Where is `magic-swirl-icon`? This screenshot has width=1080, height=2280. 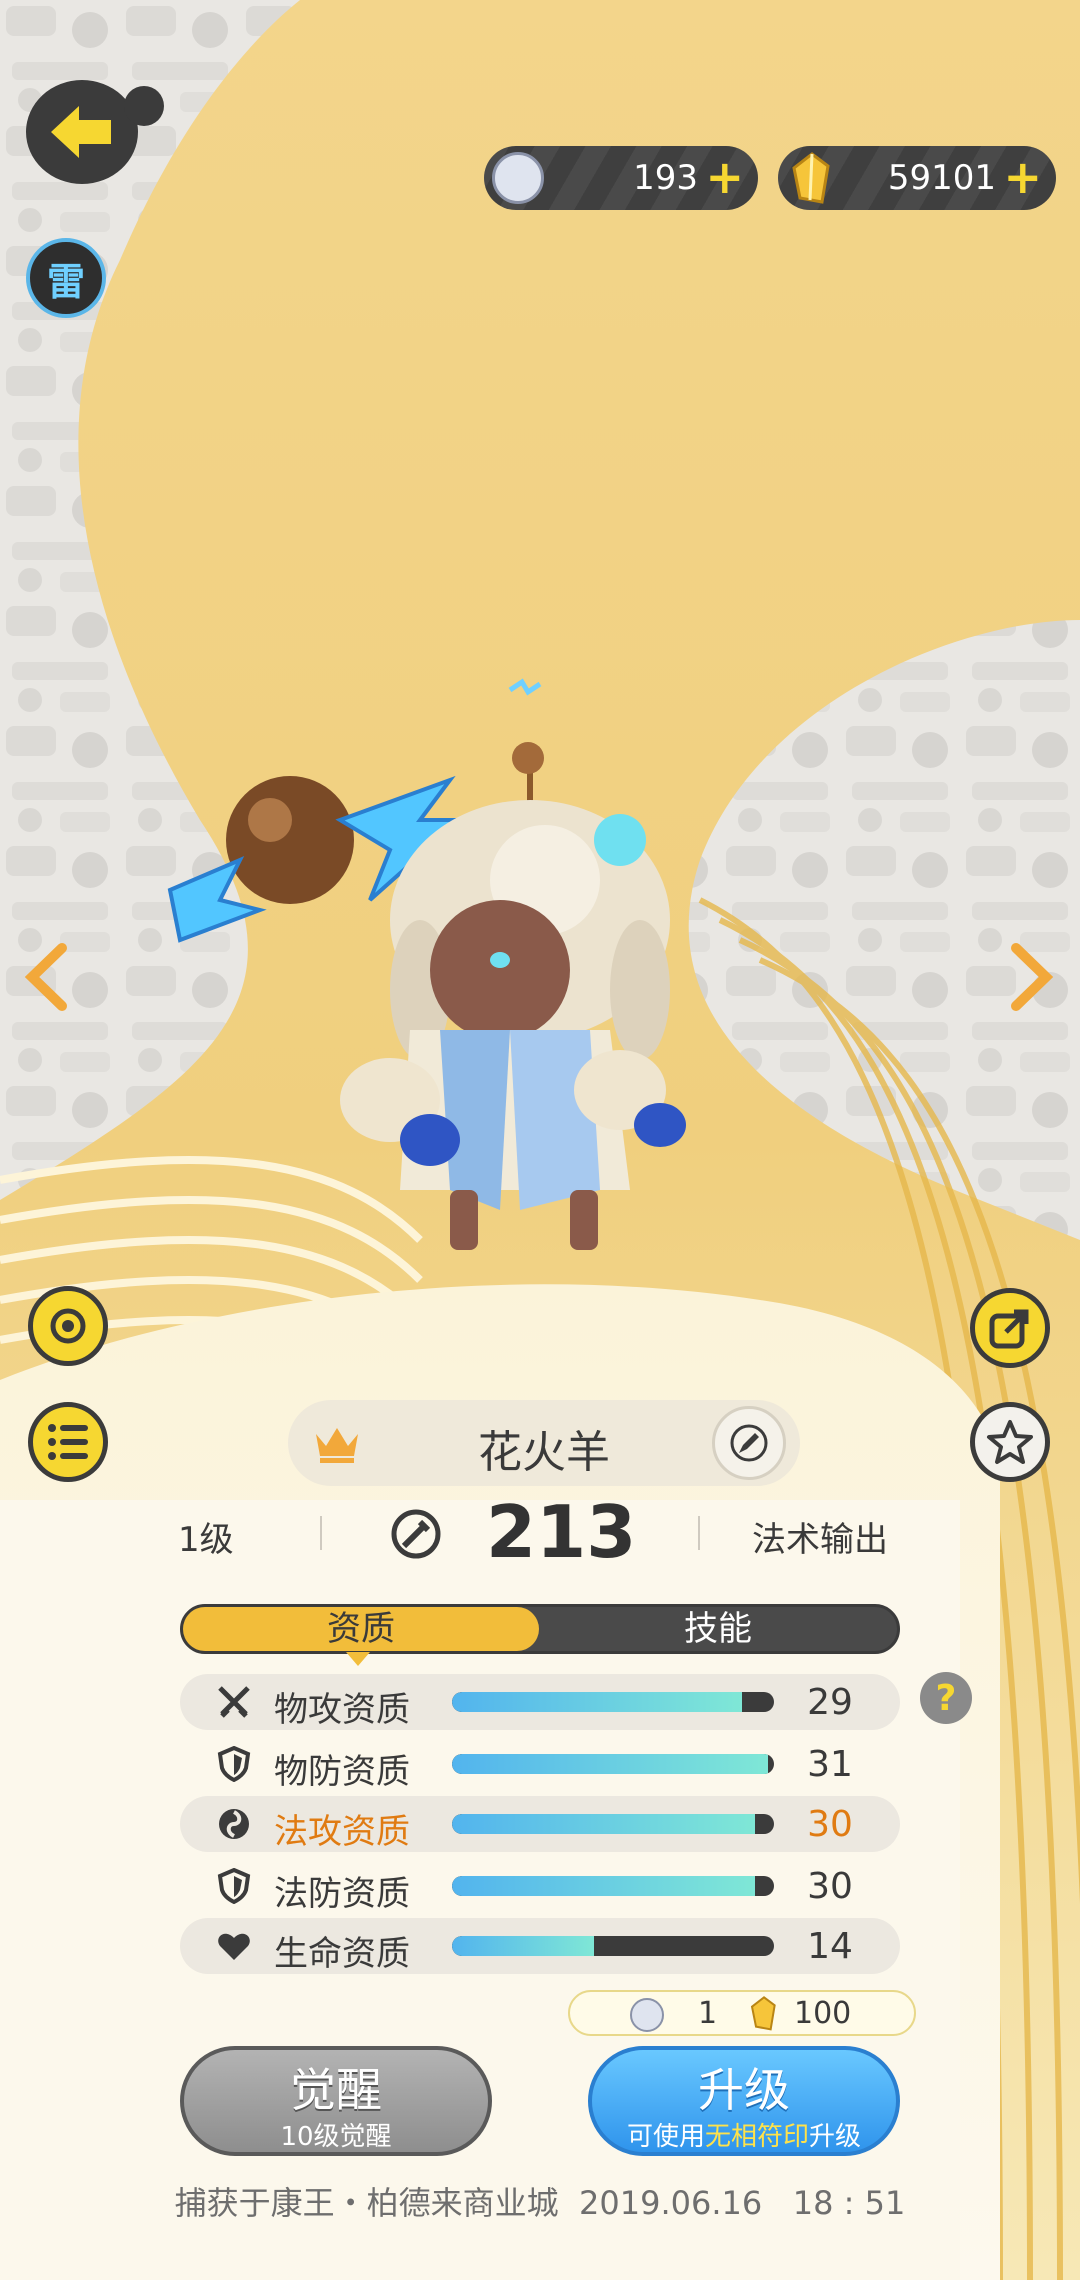
magic-swirl-icon is located at coordinates (234, 1824).